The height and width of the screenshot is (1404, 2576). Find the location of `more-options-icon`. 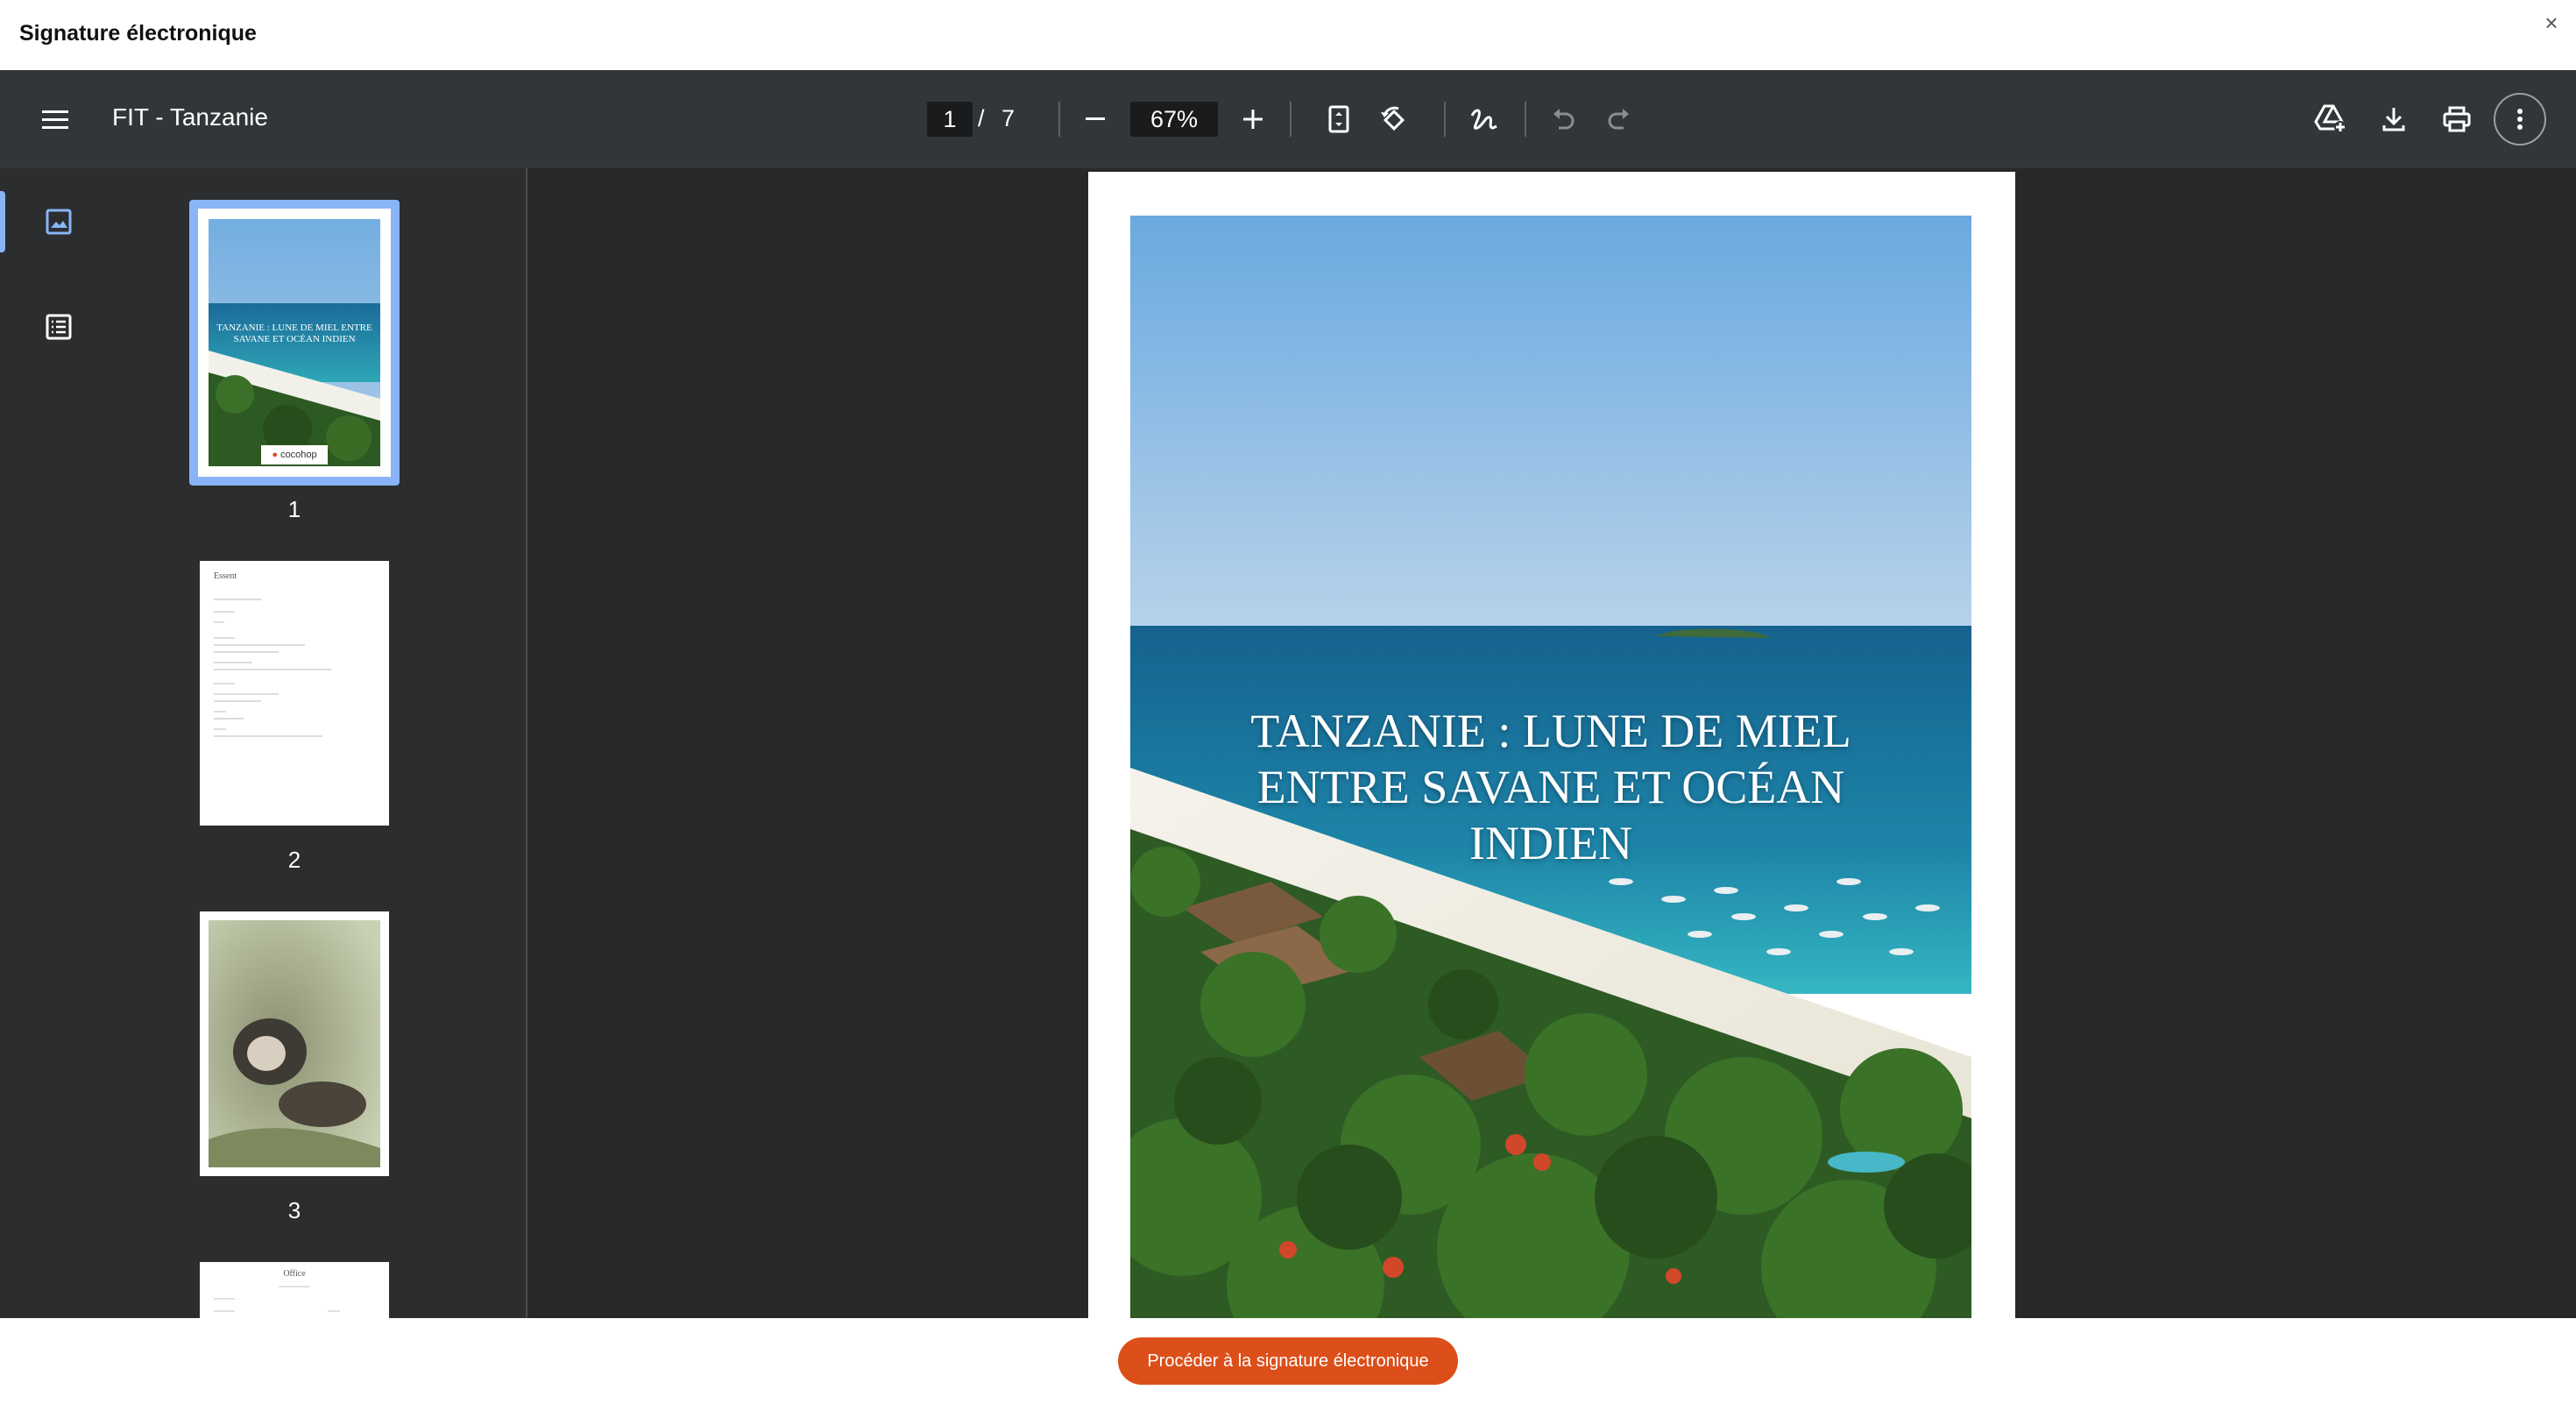

more-options-icon is located at coordinates (2520, 119).